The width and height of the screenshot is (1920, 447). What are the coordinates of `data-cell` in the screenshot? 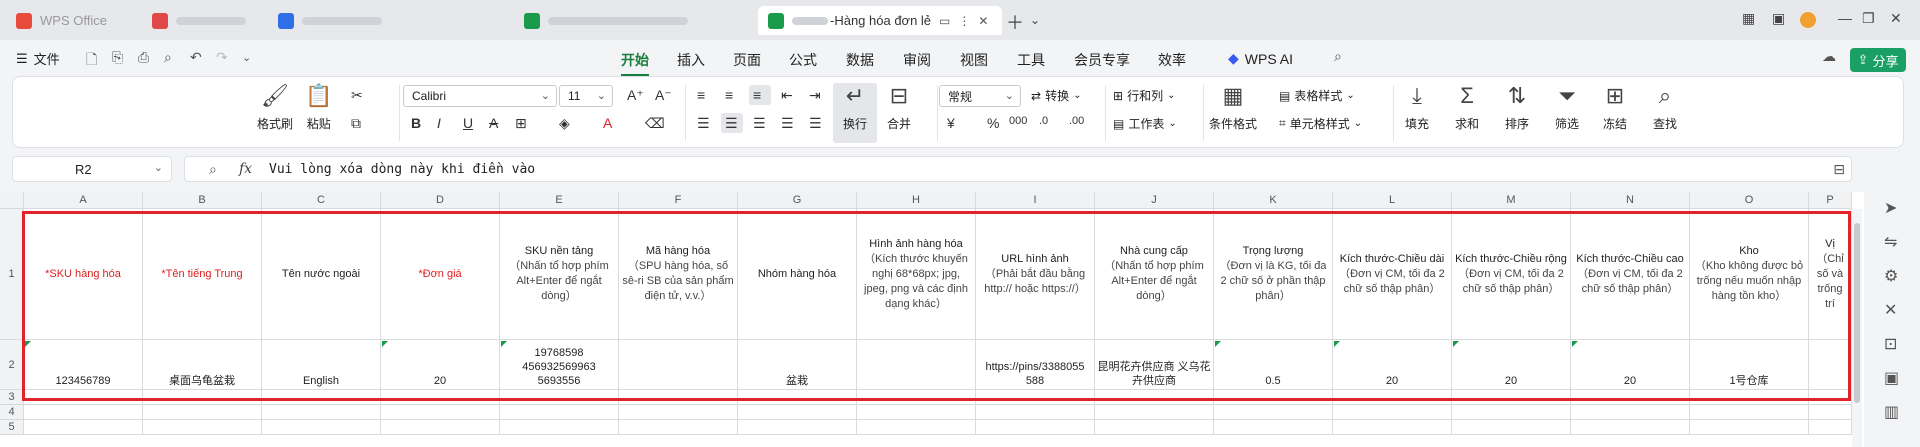 It's located at (678, 365).